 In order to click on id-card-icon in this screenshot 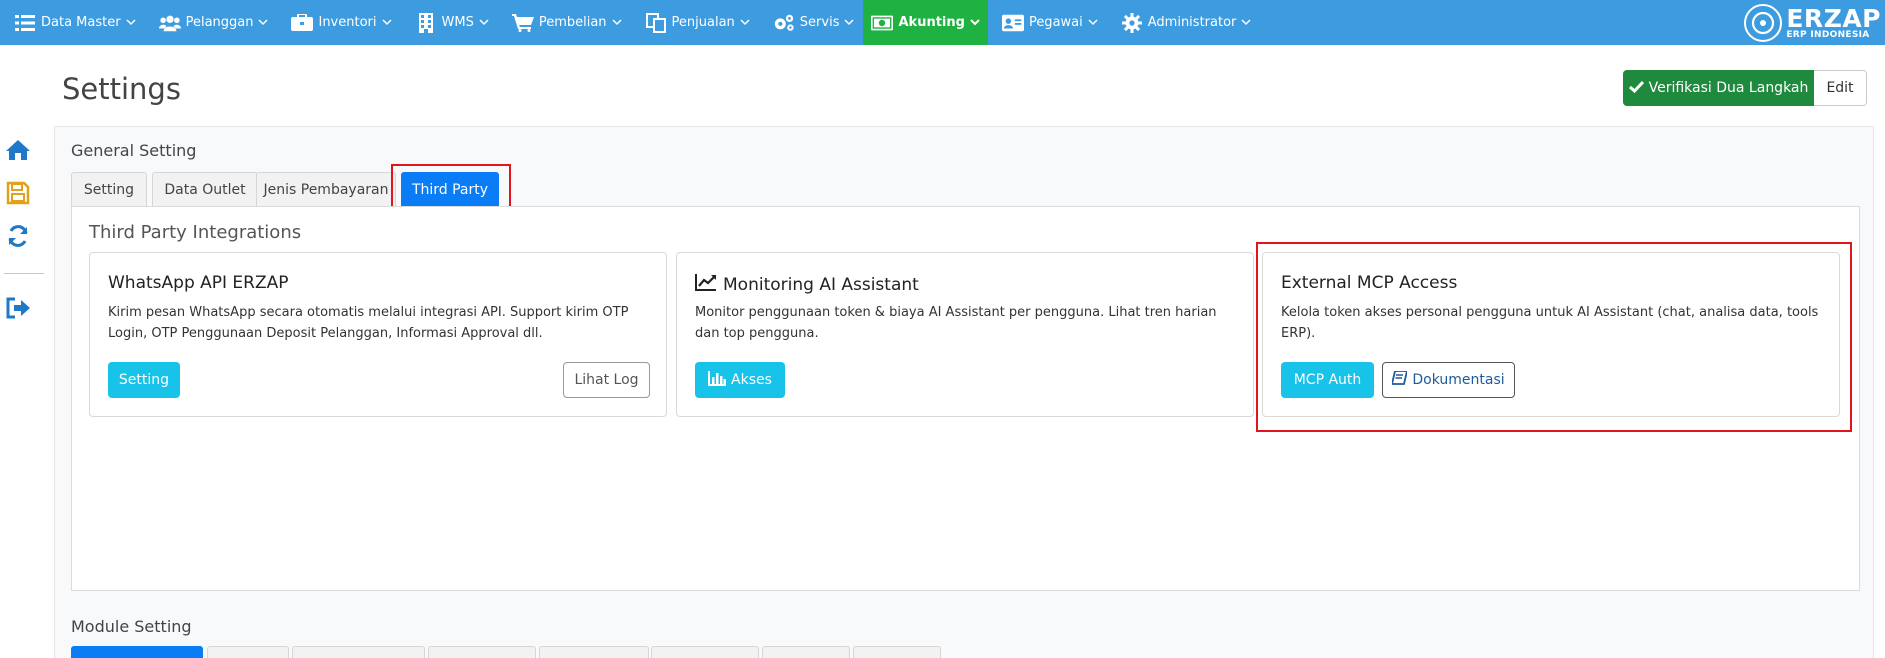, I will do `click(1012, 23)`.